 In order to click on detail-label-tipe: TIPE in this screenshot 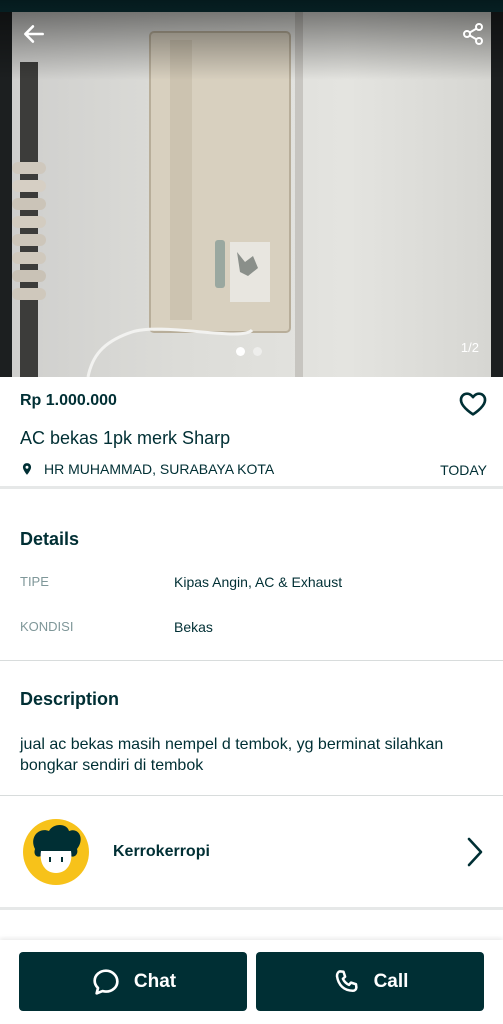, I will do `click(34, 581)`.